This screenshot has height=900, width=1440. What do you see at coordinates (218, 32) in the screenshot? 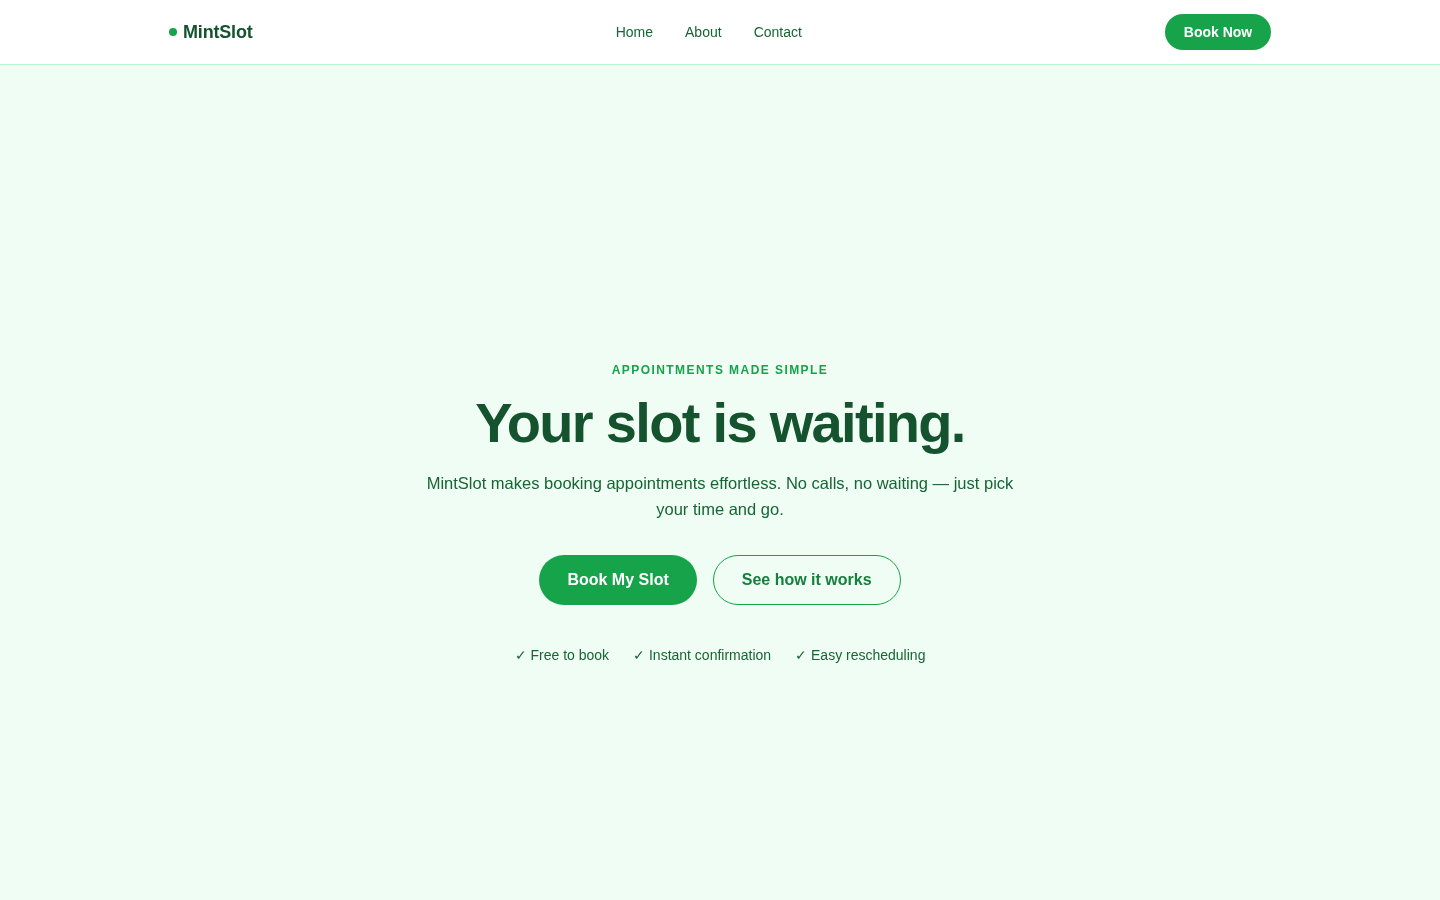
I see `logo-text: MintSlot` at bounding box center [218, 32].